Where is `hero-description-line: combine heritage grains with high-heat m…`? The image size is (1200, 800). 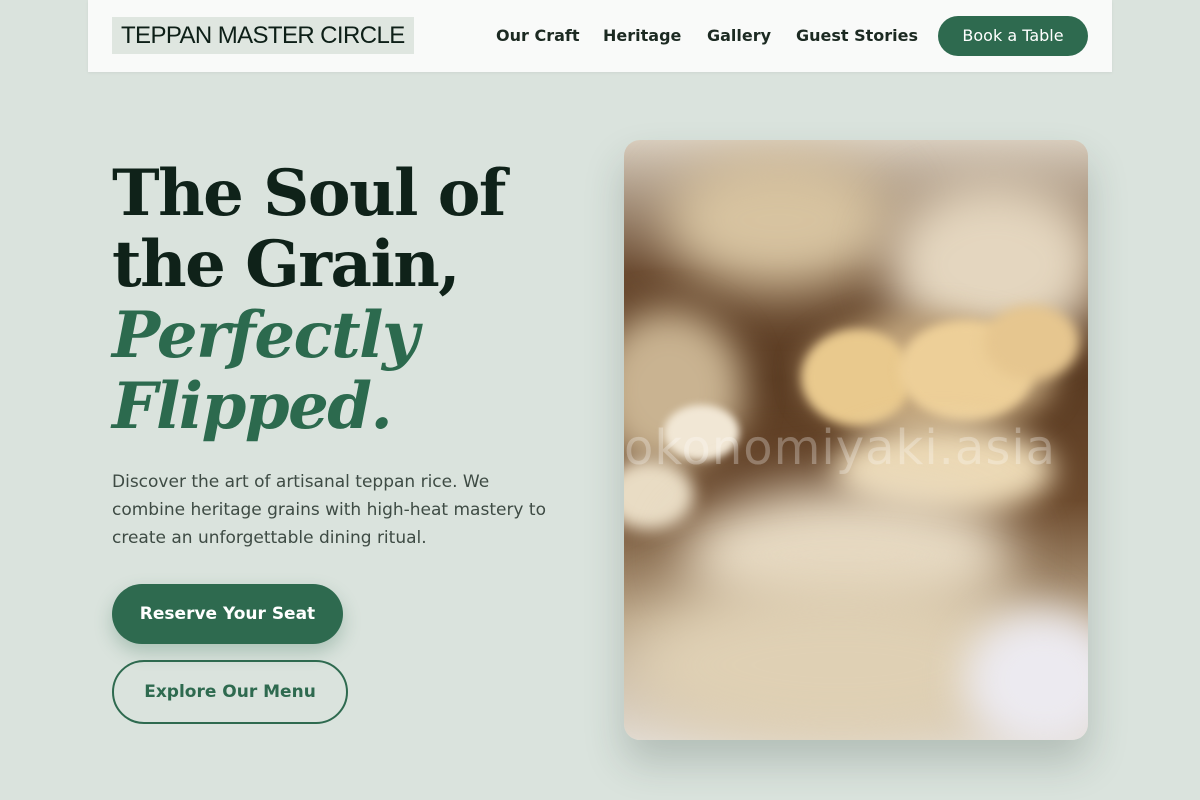
hero-description-line: combine heritage grains with high-heat m… is located at coordinates (329, 510).